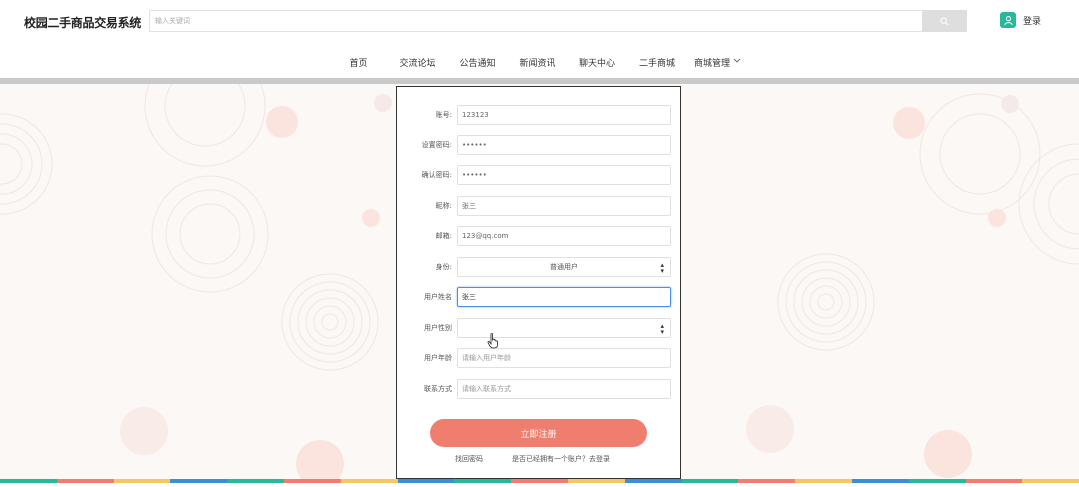 The image size is (1079, 487). I want to click on nickname-input, so click(564, 206).